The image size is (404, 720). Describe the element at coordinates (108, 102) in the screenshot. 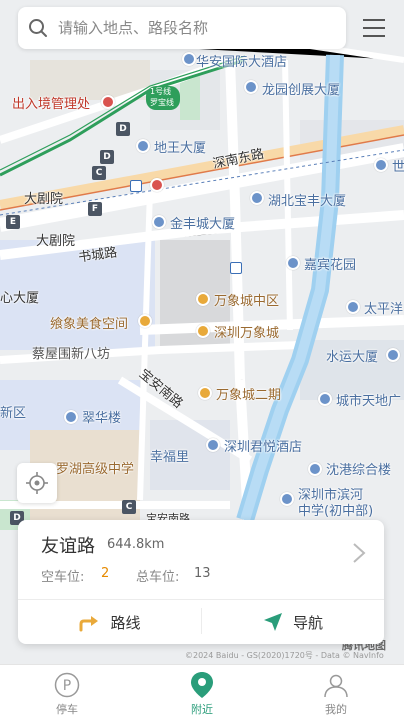

I see `government-icon` at that location.